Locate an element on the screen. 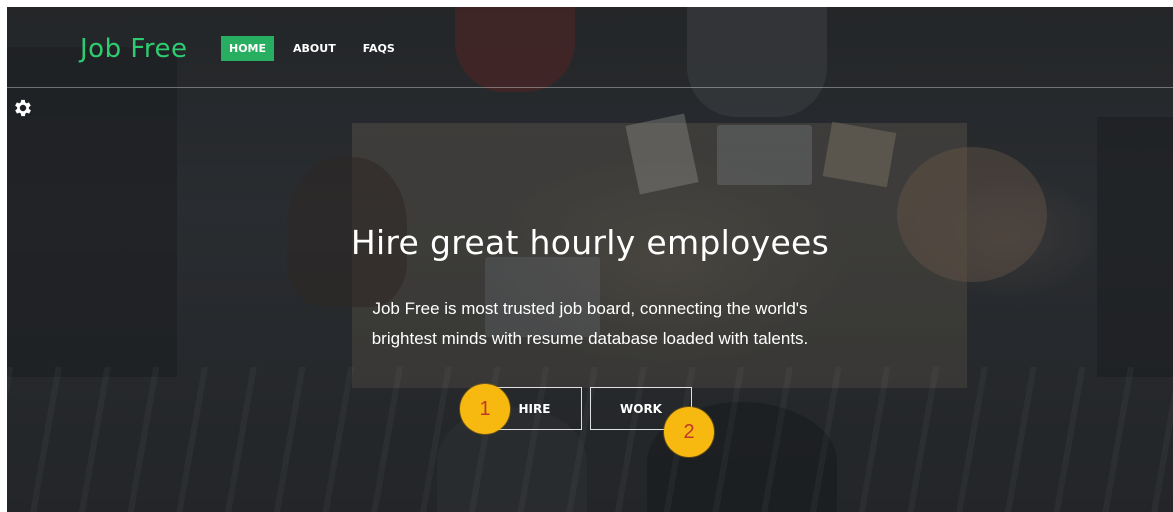 This screenshot has width=1173, height=512. annotation-marker-1: 1 is located at coordinates (485, 409).